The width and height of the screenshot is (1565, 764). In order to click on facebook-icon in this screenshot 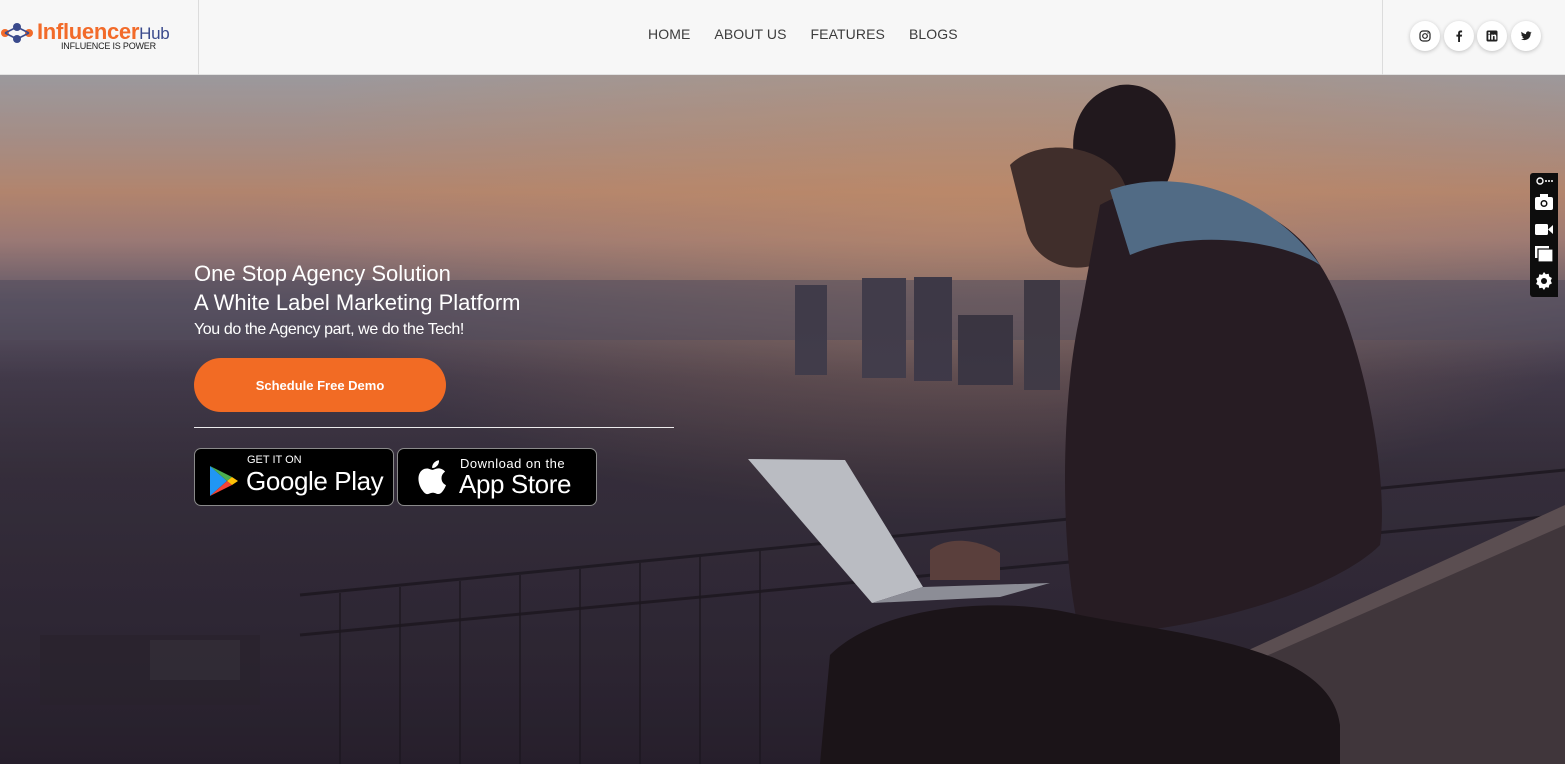, I will do `click(1458, 36)`.